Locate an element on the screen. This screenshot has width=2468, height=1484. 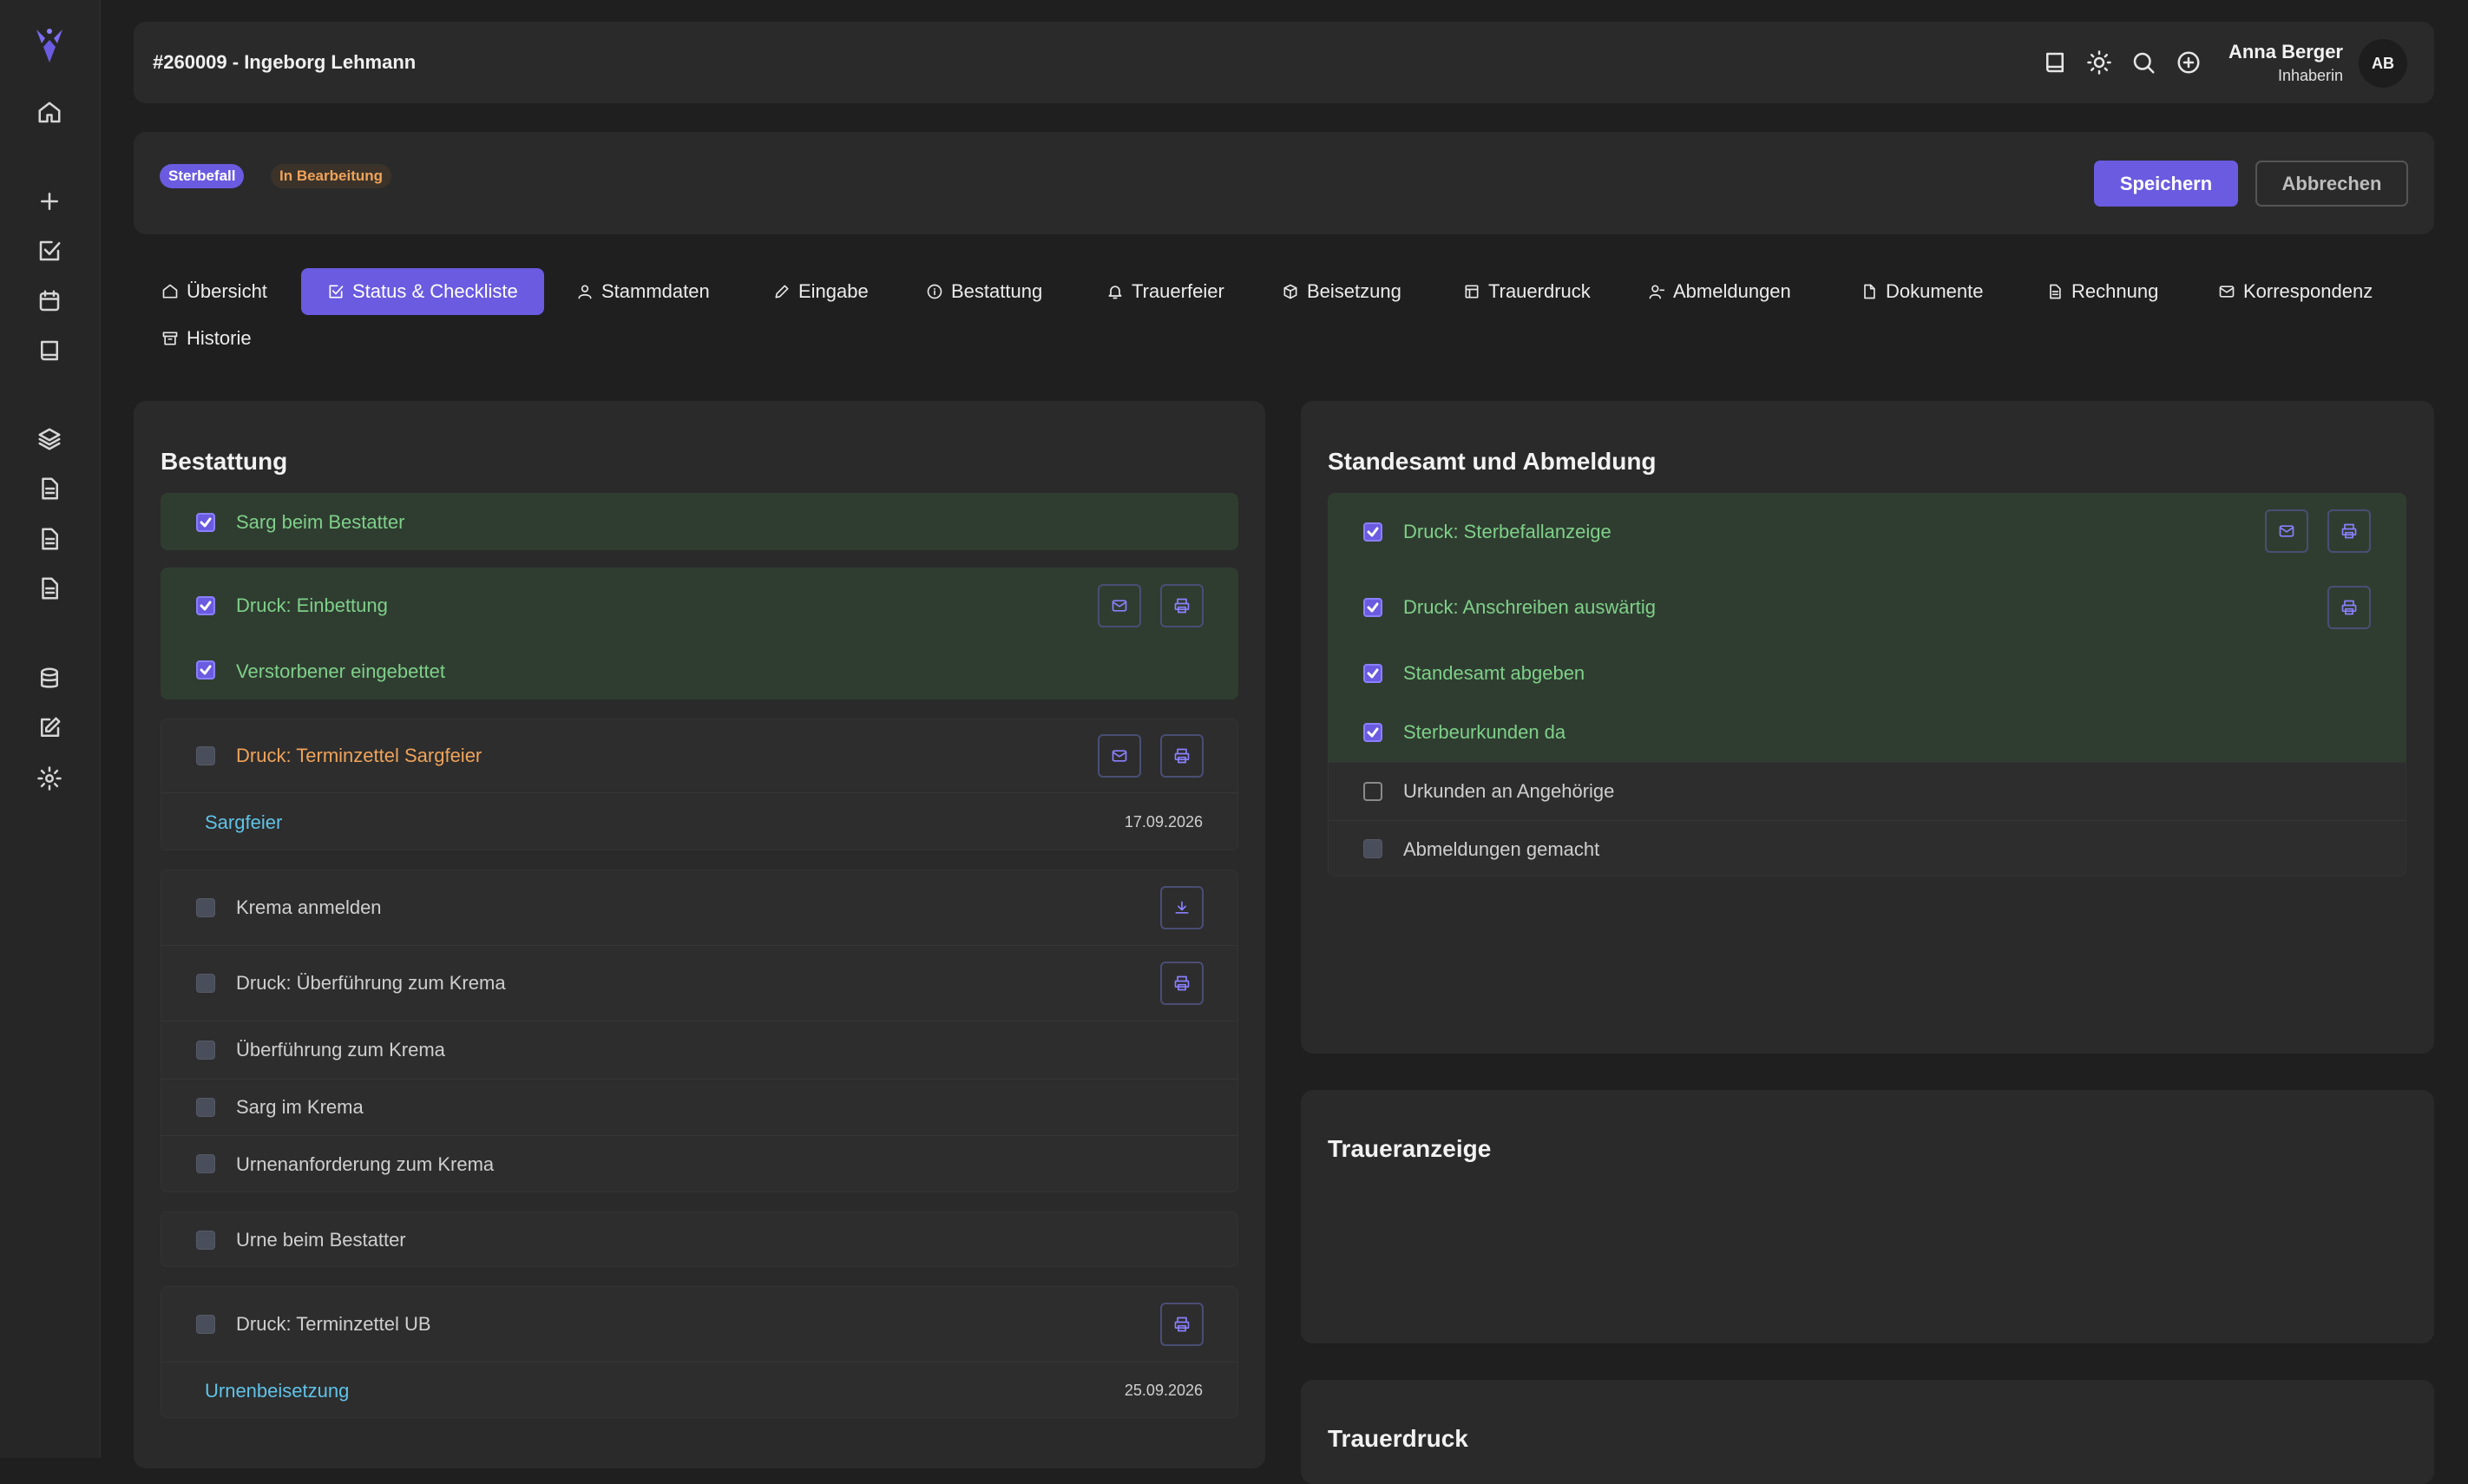
checklist-item: Sarg im Krema is located at coordinates (699, 1107).